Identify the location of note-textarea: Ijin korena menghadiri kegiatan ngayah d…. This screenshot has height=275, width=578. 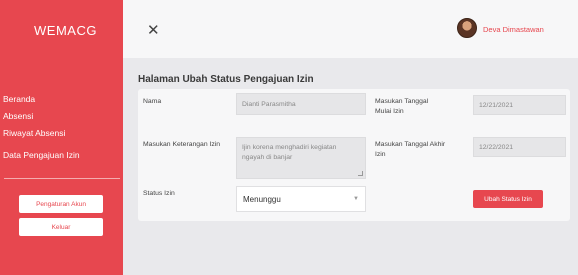
(301, 158).